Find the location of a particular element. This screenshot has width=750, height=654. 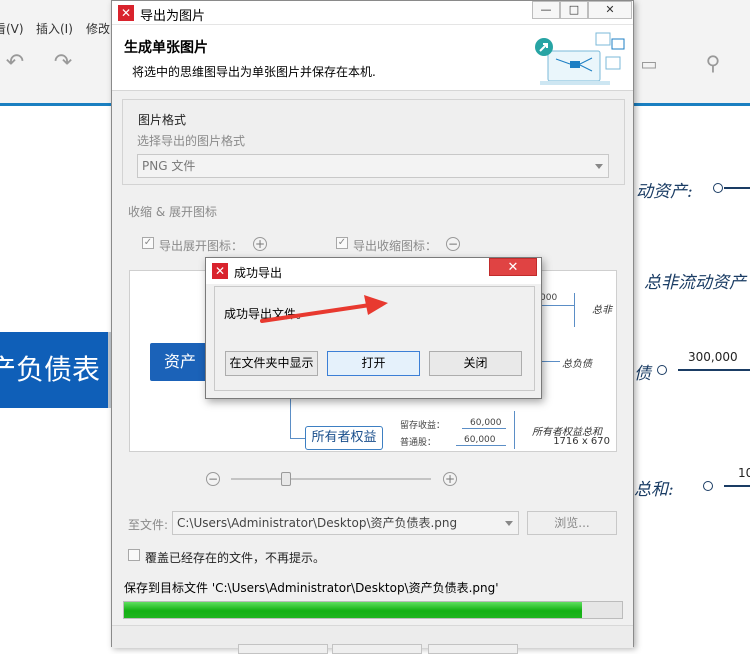

dialog-title-bar: ✕ 导出为图片 — □ ✕ is located at coordinates (372, 13).